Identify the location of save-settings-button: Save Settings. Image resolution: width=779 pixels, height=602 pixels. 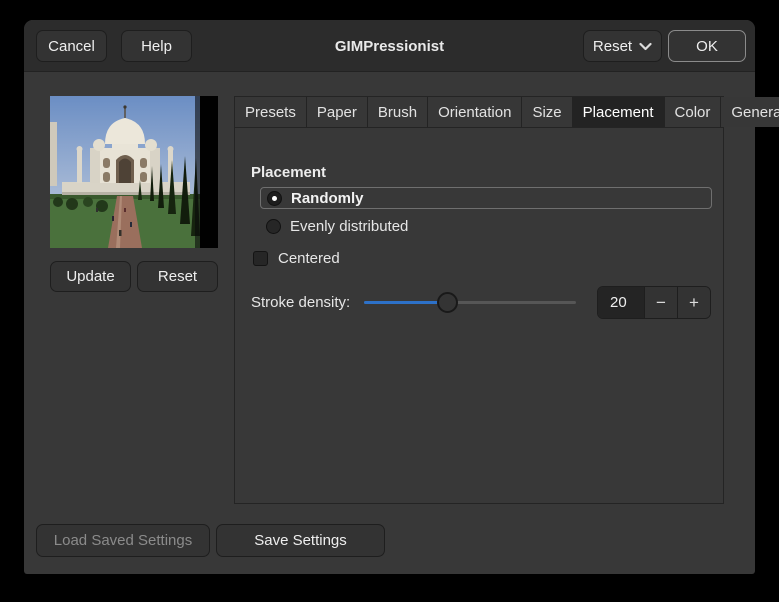
(300, 540).